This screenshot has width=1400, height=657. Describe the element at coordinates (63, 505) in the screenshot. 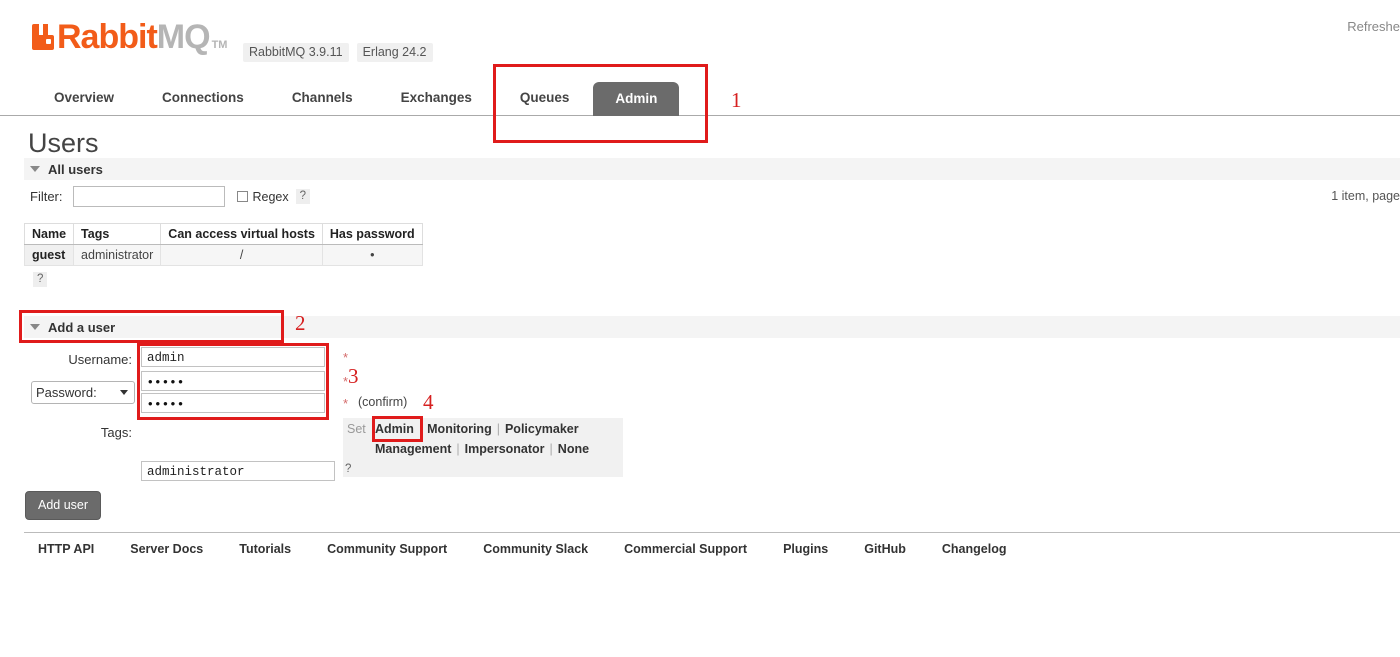

I see `add-user-button: Add user` at that location.